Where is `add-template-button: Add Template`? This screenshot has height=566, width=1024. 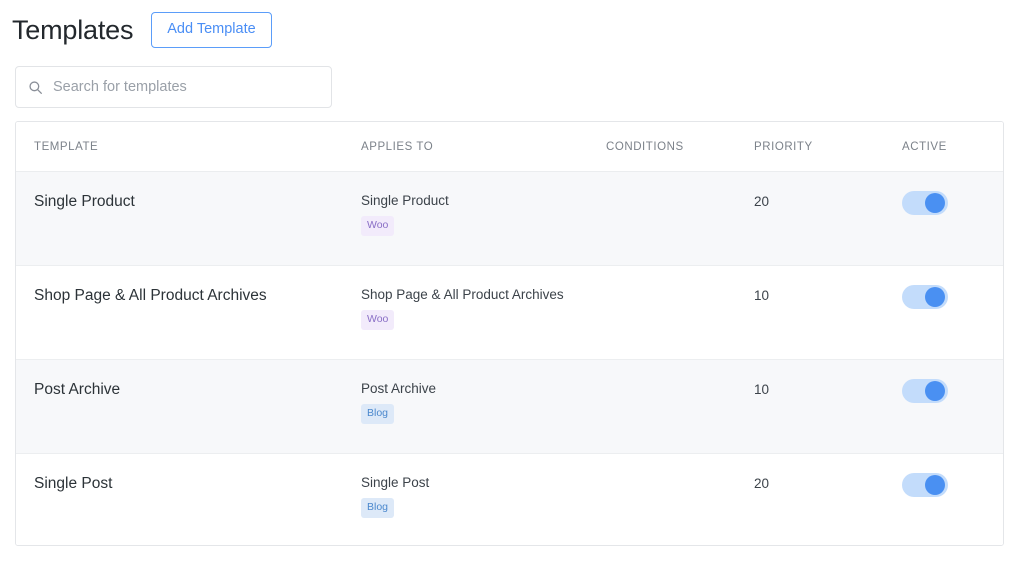 add-template-button: Add Template is located at coordinates (211, 30).